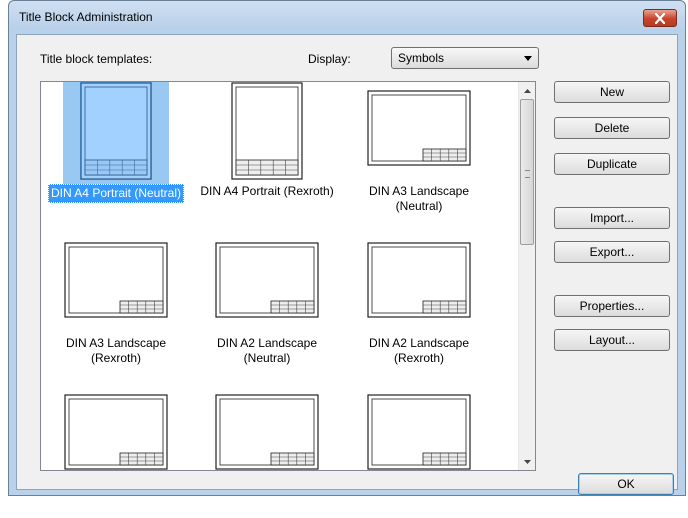 This screenshot has width=688, height=518. I want to click on dropdown-arrow-icon, so click(528, 58).